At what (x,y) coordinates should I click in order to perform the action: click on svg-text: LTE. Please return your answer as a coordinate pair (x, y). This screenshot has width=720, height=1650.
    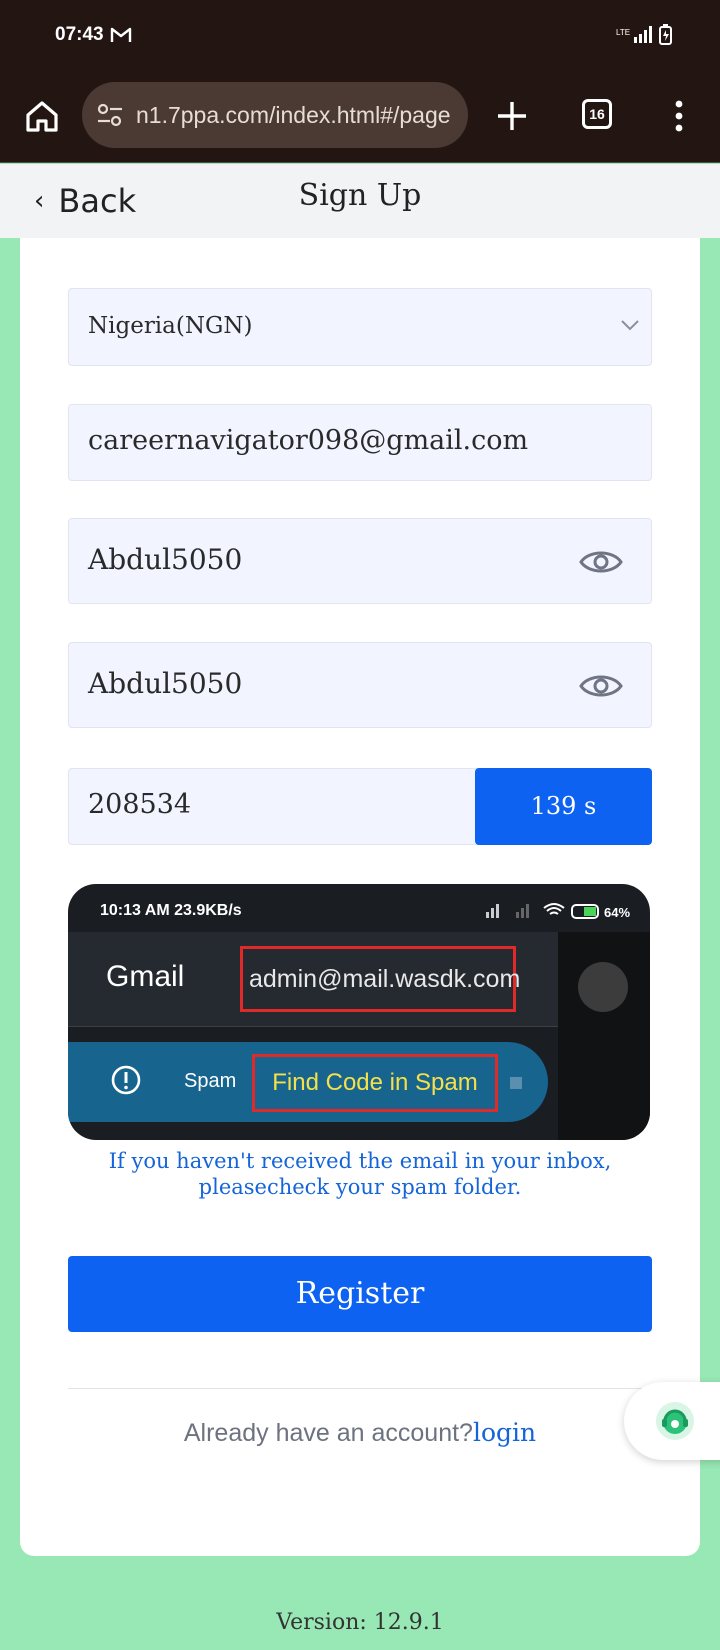
    Looking at the image, I should click on (623, 32).